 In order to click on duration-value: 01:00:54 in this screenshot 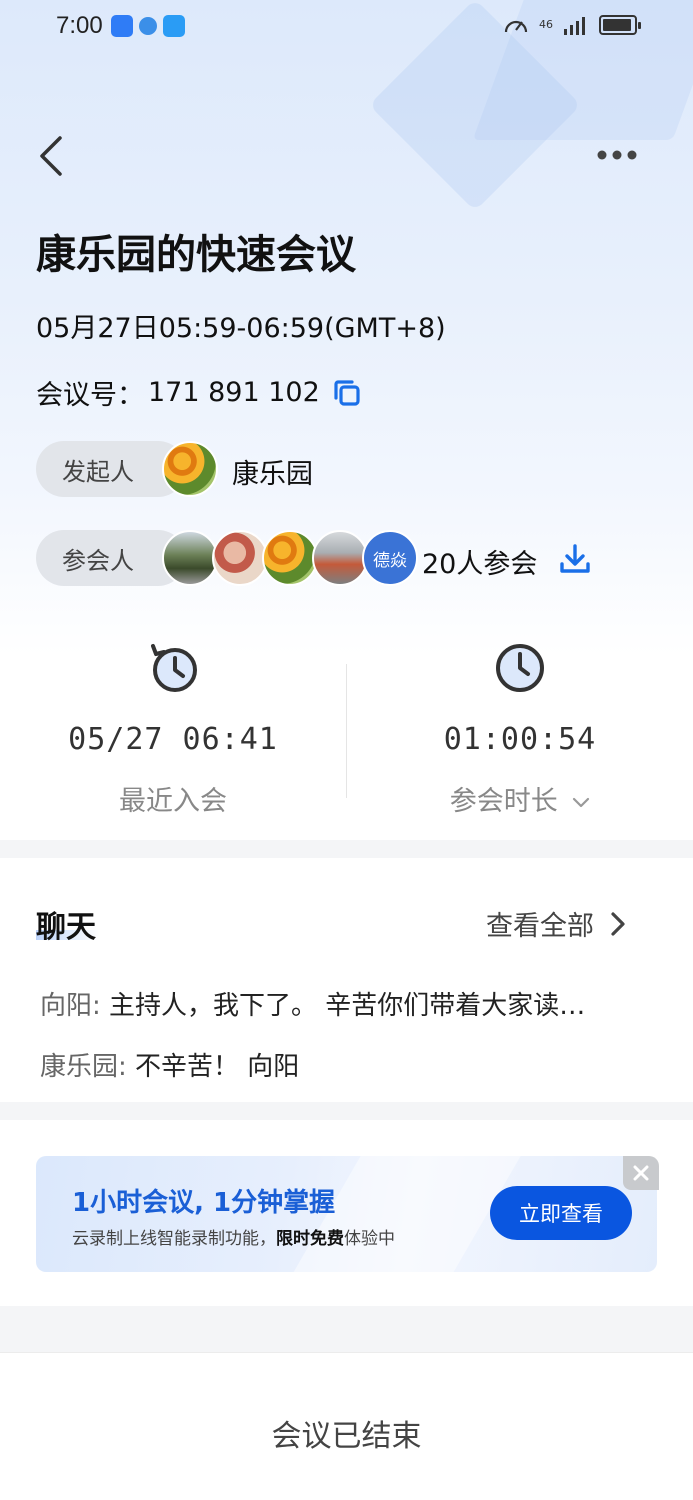, I will do `click(520, 739)`.